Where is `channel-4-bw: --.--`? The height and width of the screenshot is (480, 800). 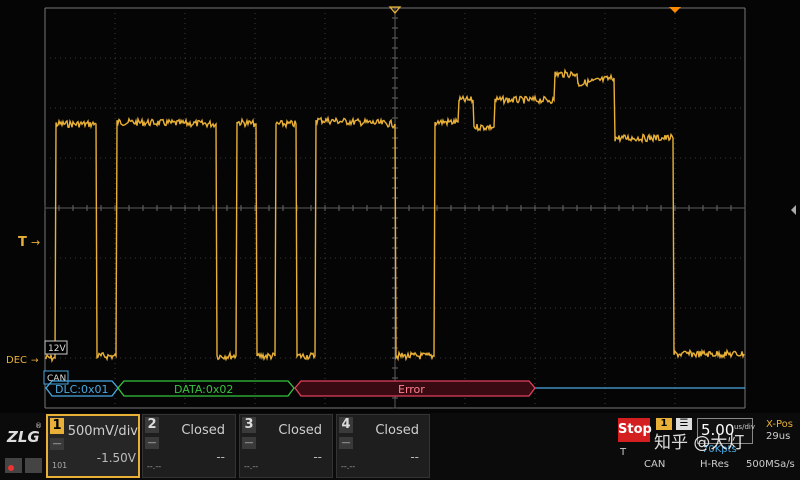 channel-4-bw: --.-- is located at coordinates (348, 466).